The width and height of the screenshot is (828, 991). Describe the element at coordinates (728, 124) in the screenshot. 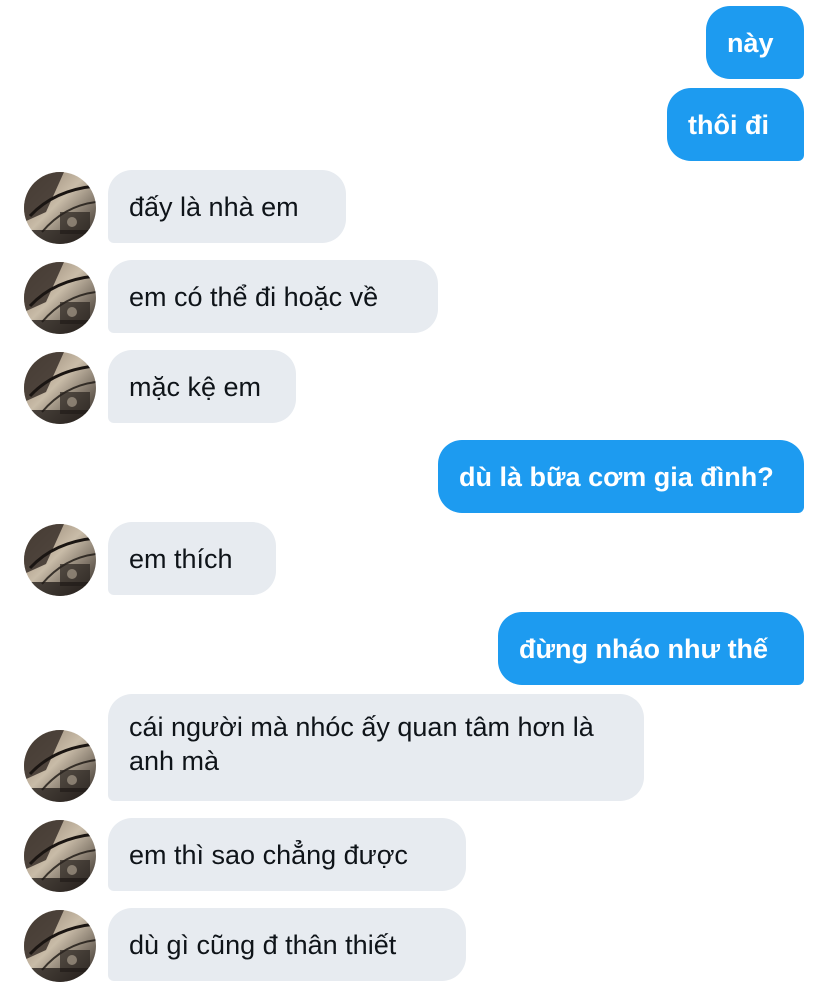

I see `message-text: thôi đi` at that location.